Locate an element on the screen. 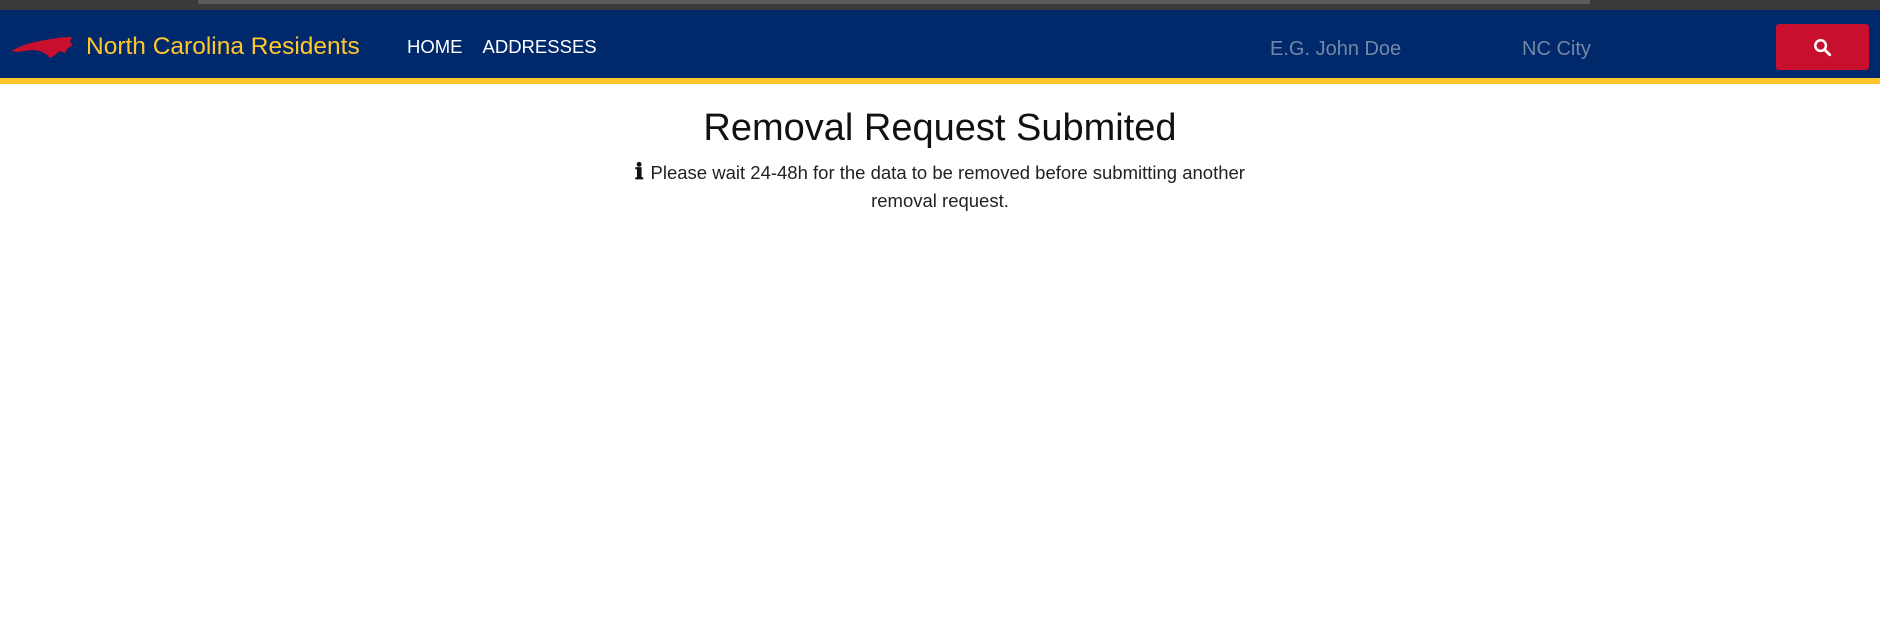  top-scrollbar-thumb is located at coordinates (894, 2).